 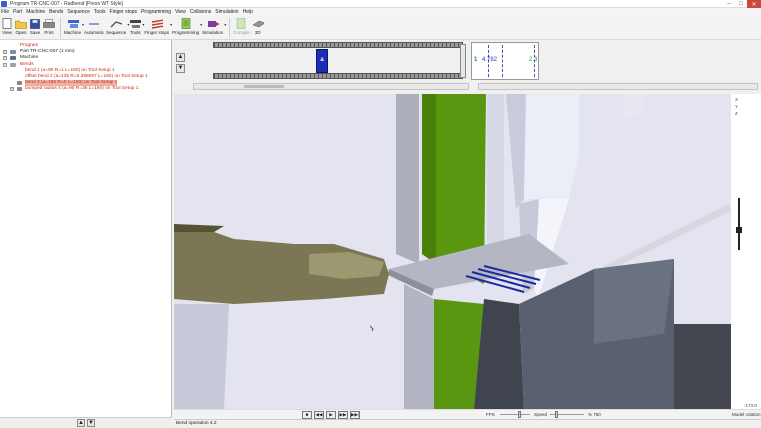 What do you see at coordinates (467, 66) in the screenshot?
I see `sequence-panel: ▲ ▼ a 1 4.782 2.3` at bounding box center [467, 66].